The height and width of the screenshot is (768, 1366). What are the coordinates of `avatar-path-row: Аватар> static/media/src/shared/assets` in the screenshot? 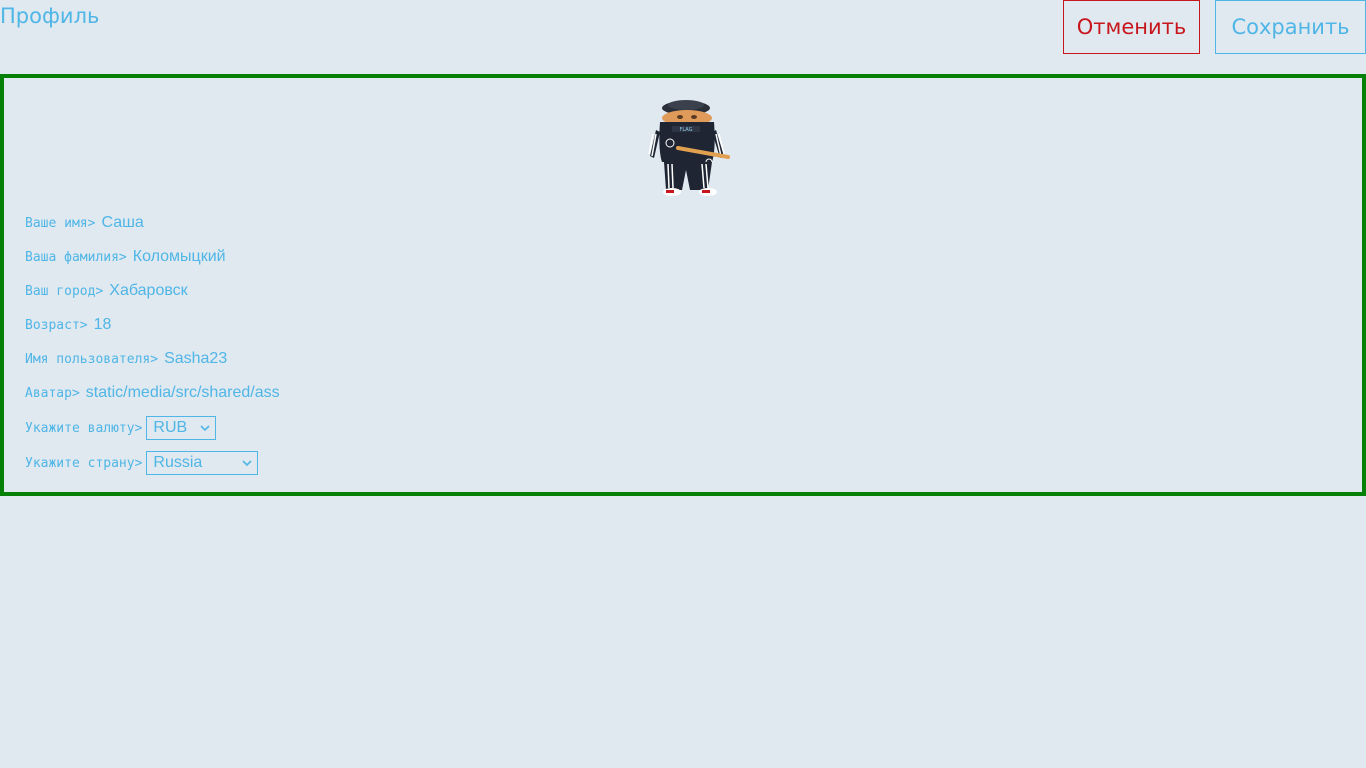 It's located at (152, 393).